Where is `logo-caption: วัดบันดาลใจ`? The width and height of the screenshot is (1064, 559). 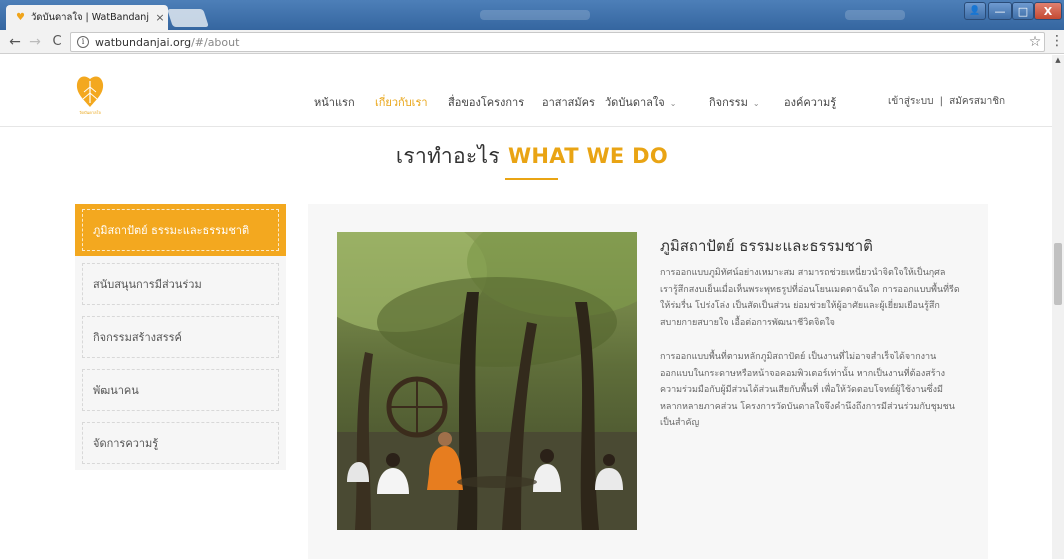
logo-caption: วัดบันดาลใจ is located at coordinates (90, 112).